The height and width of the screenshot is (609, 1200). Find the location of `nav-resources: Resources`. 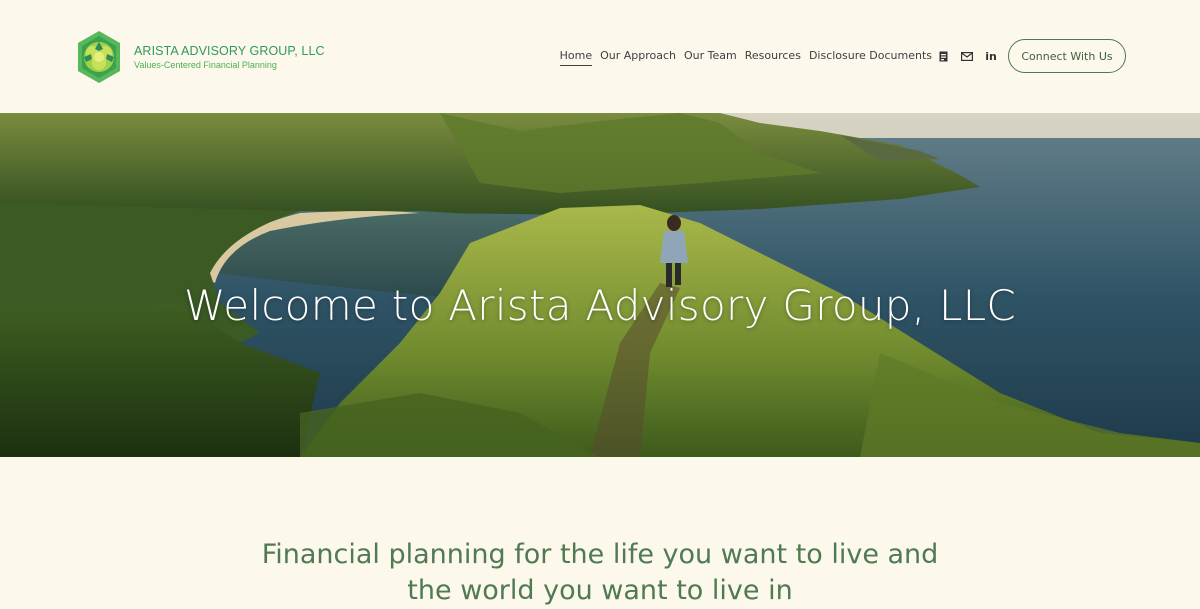

nav-resources: Resources is located at coordinates (773, 57).